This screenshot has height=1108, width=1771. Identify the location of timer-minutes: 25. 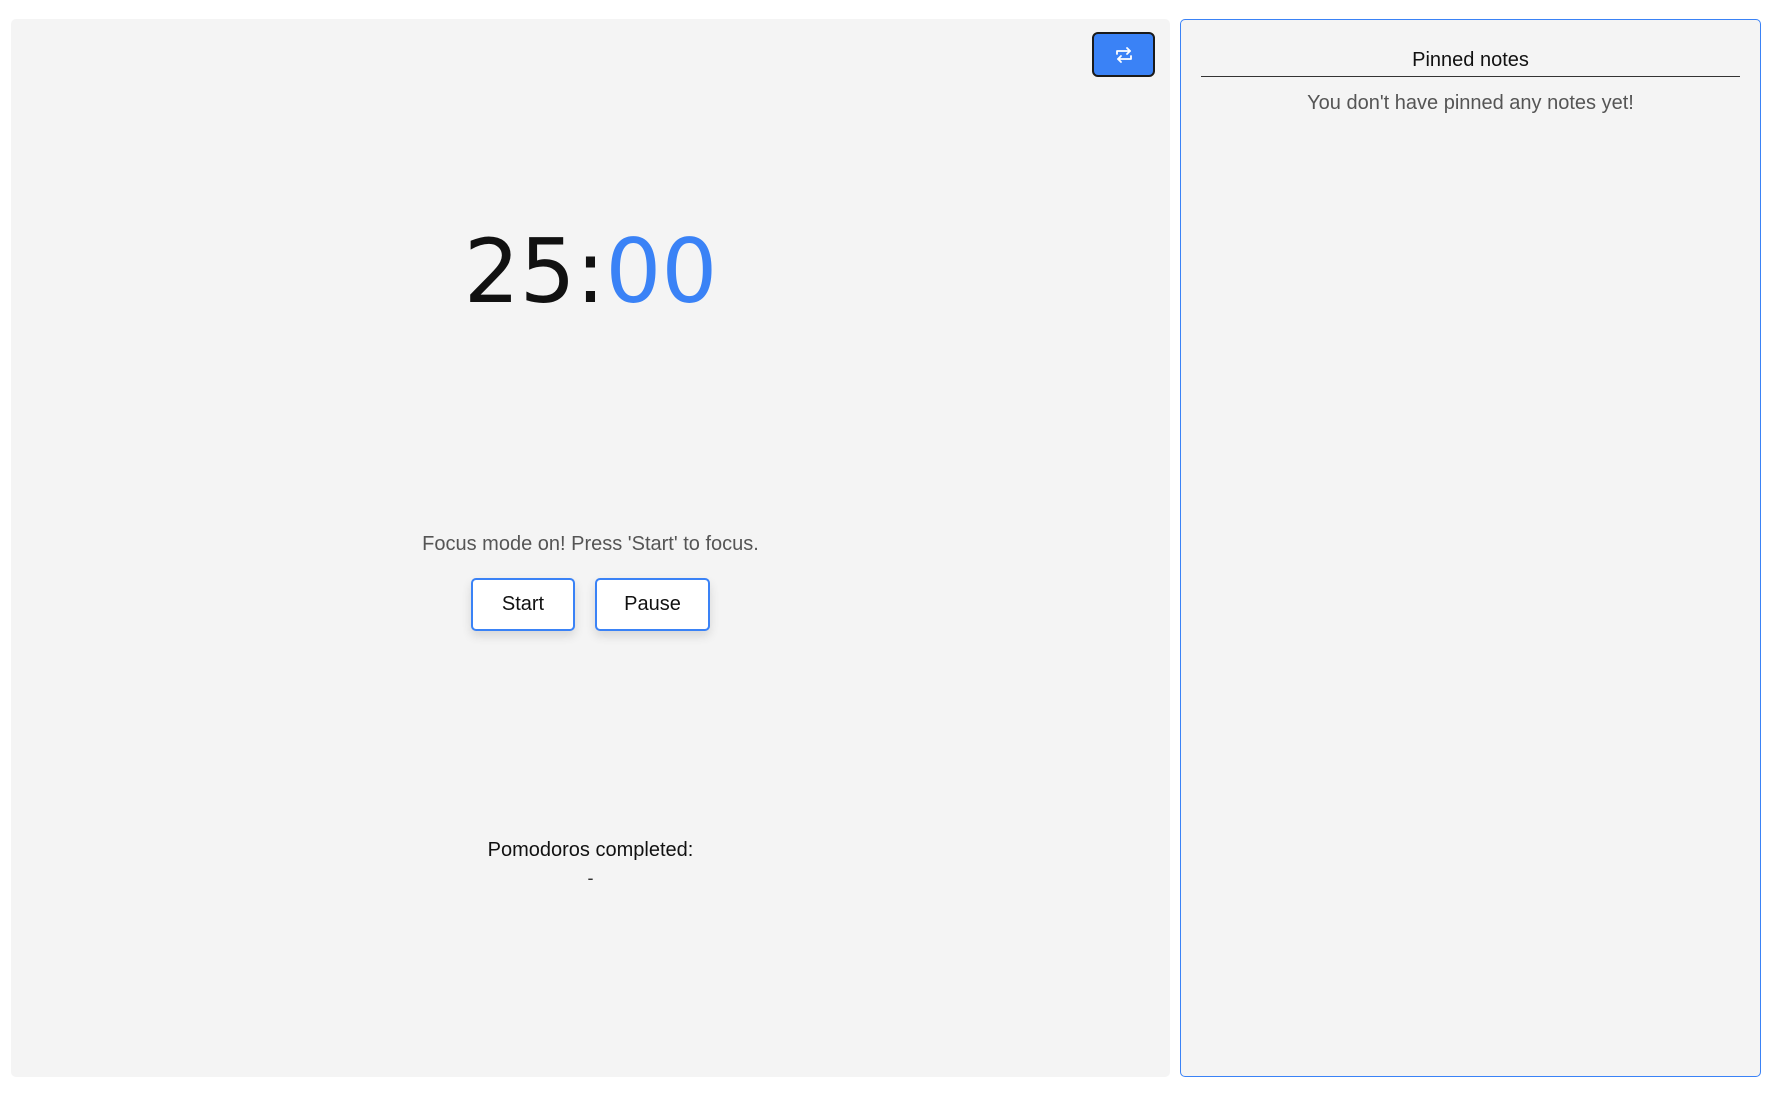
(519, 271).